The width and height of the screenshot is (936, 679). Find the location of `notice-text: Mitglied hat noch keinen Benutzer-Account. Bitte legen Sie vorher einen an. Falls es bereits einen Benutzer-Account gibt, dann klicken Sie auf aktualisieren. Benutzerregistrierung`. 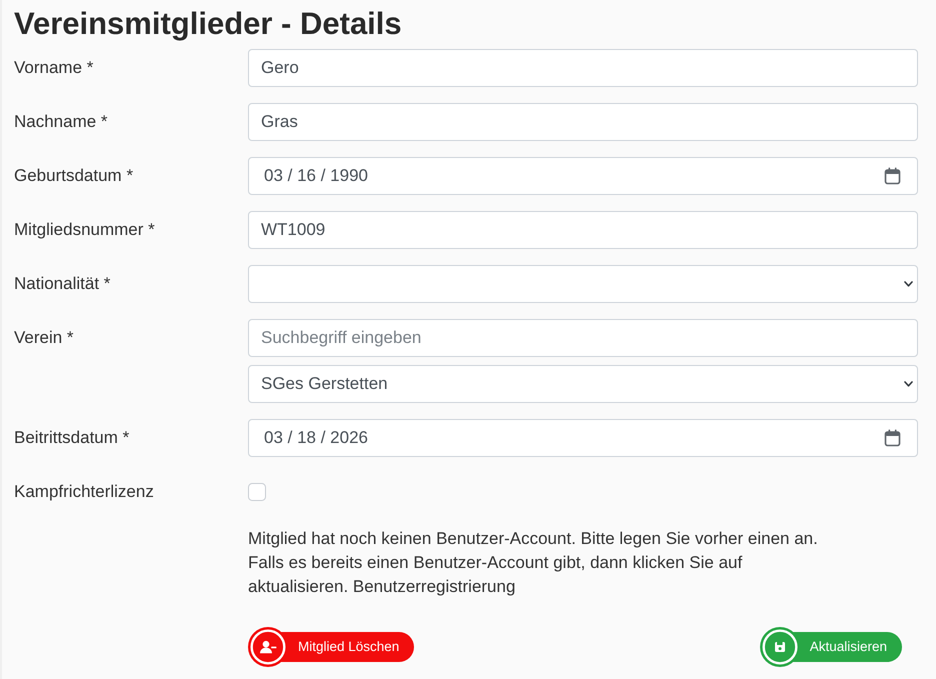

notice-text: Mitglied hat noch keinen Benutzer-Account. Bitte legen Sie vorher einen an. Falls es bereits einen Benutzer-Account gibt, dann klicken Sie auf aktualisieren. Benutzerregistrierung is located at coordinates (533, 563).